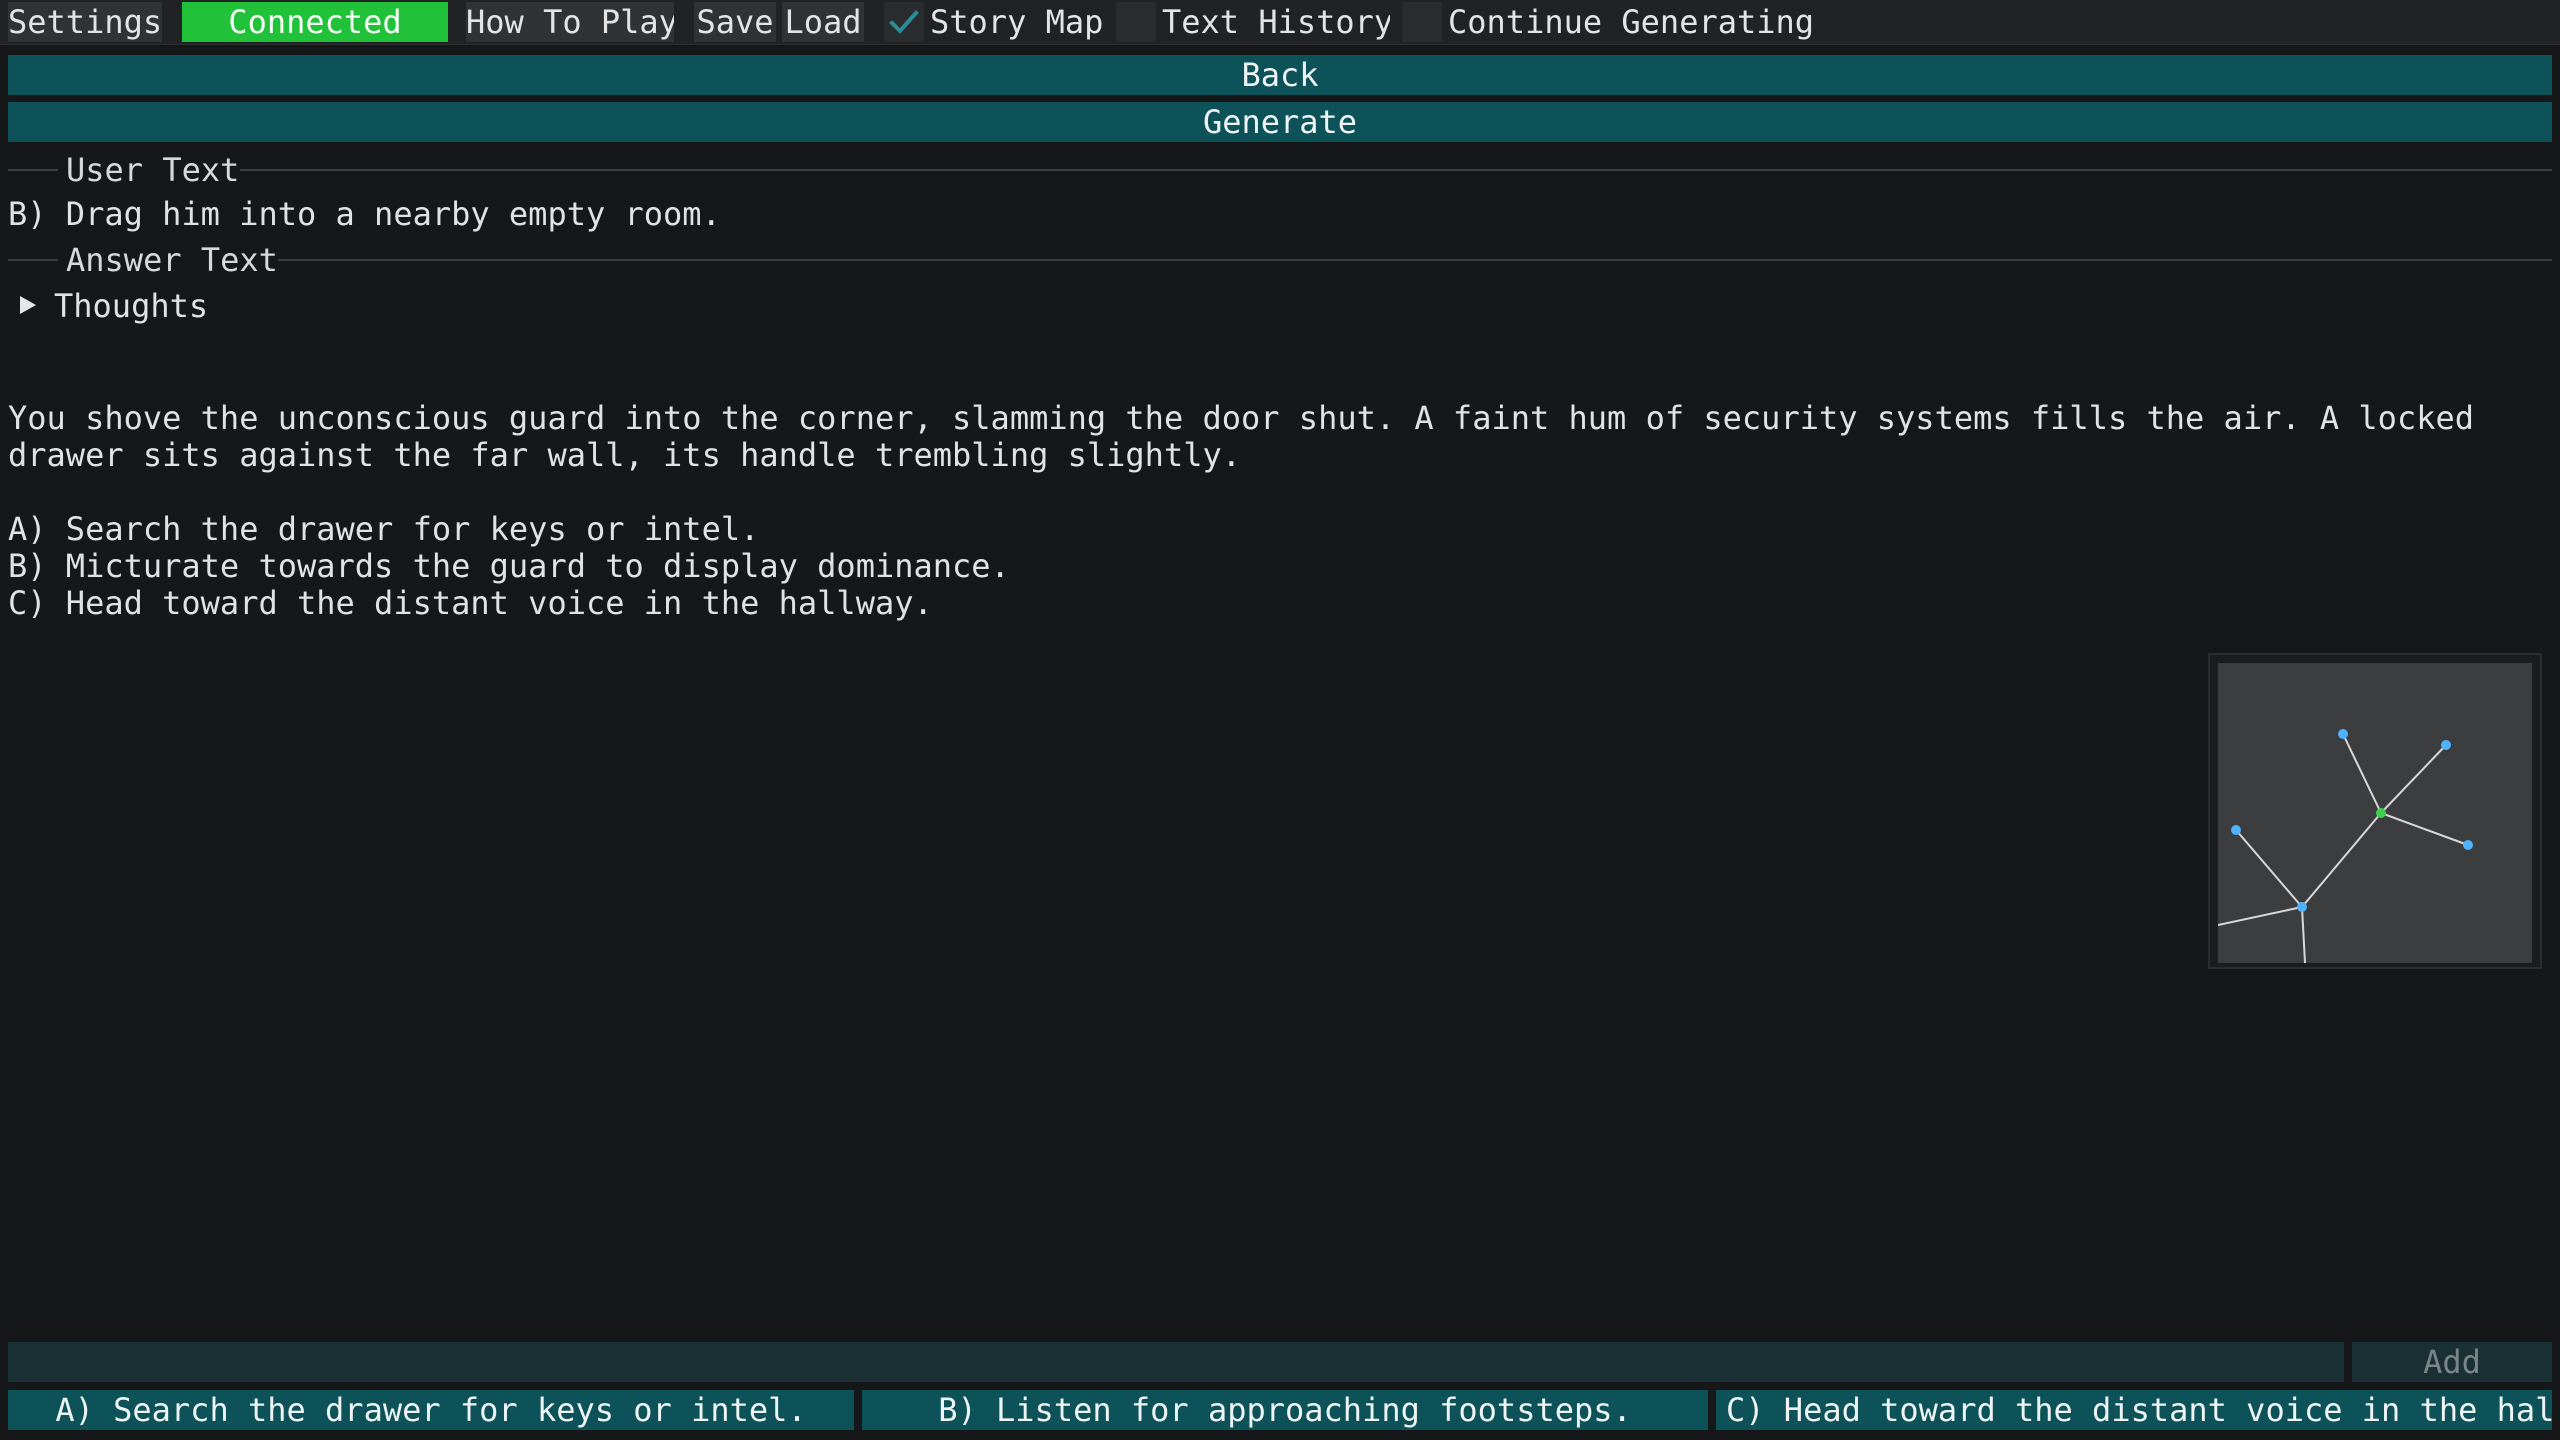 Image resolution: width=2560 pixels, height=1440 pixels. Describe the element at coordinates (823, 22) in the screenshot. I see `load-button: Load` at that location.